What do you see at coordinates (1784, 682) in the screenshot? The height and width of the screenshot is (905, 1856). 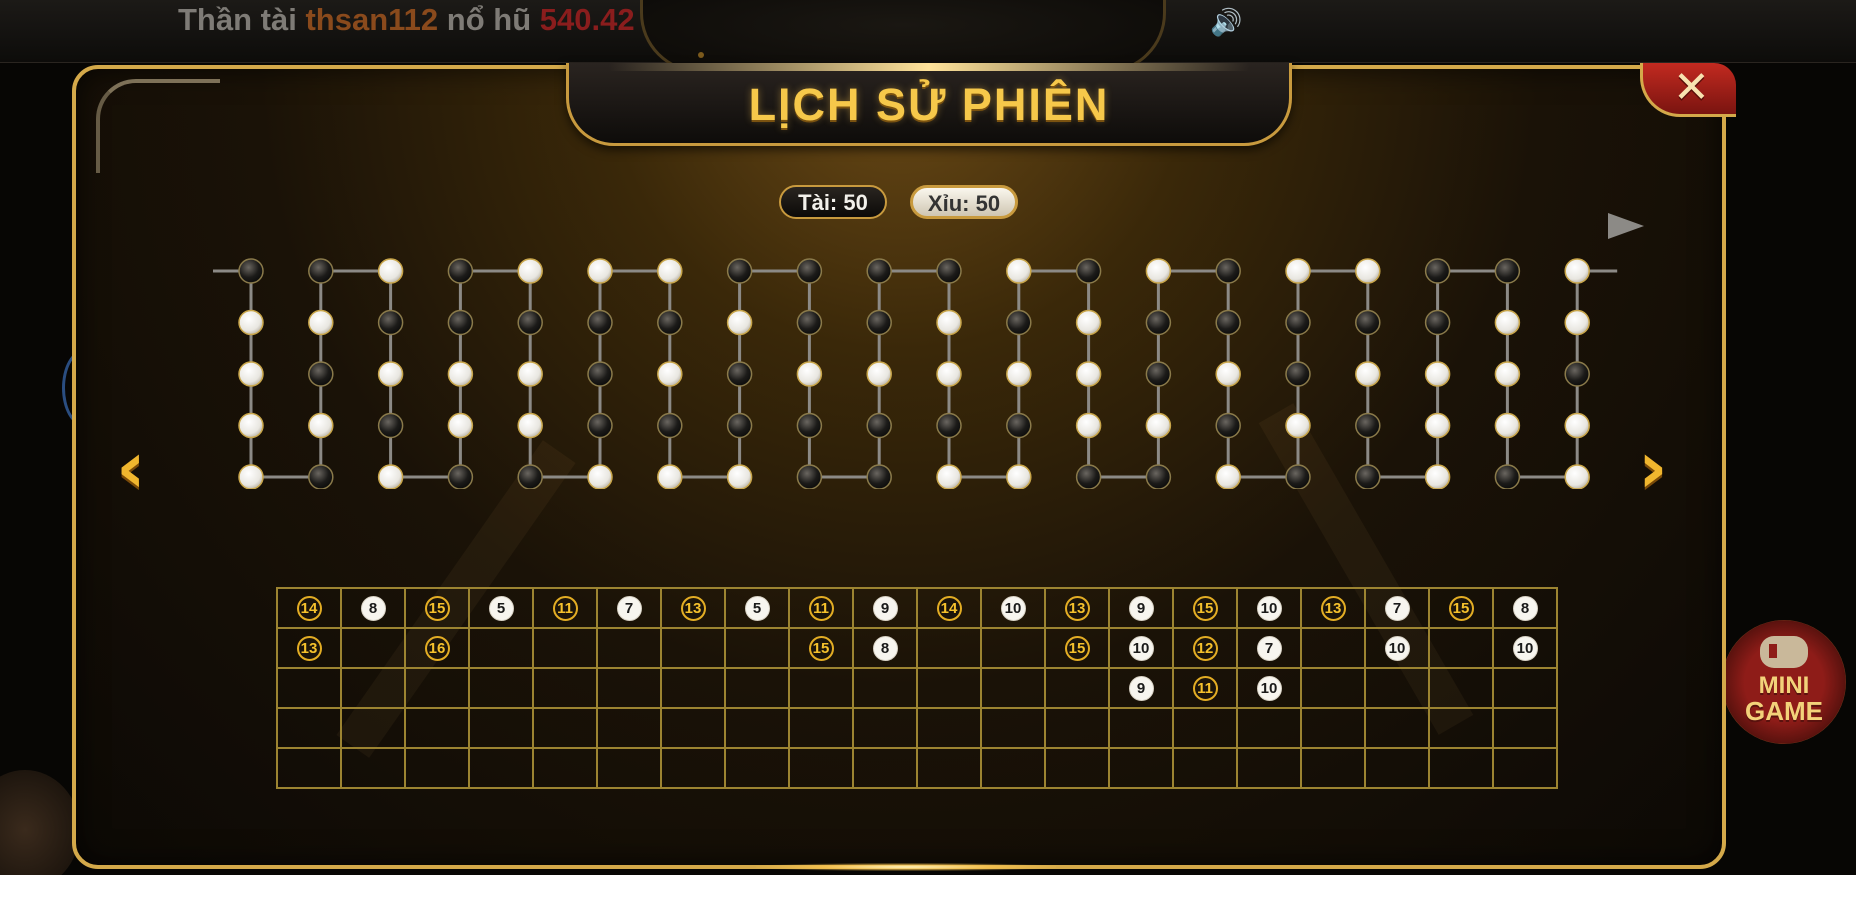 I see `mini-game-button: MINI GAME` at bounding box center [1784, 682].